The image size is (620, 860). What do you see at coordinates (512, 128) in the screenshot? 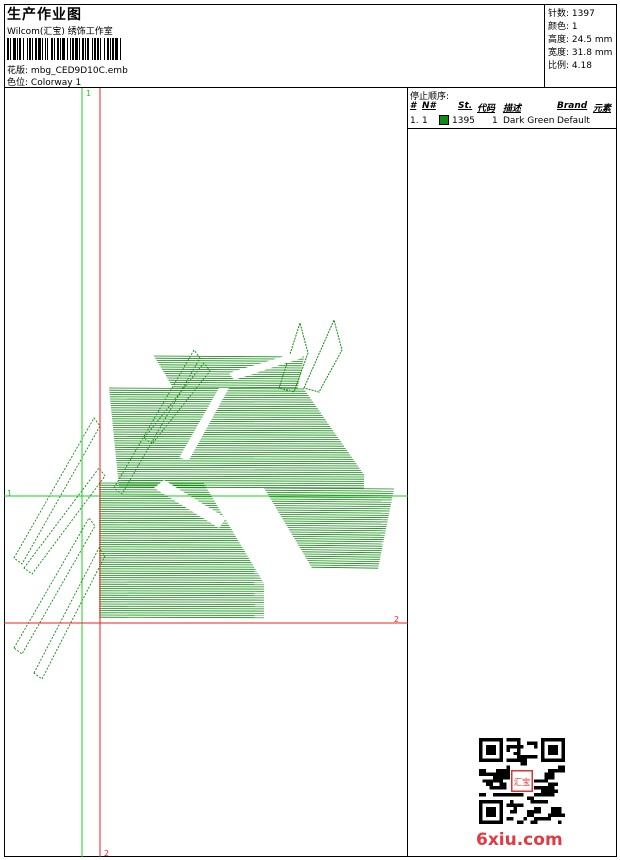
I see `table-divider` at bounding box center [512, 128].